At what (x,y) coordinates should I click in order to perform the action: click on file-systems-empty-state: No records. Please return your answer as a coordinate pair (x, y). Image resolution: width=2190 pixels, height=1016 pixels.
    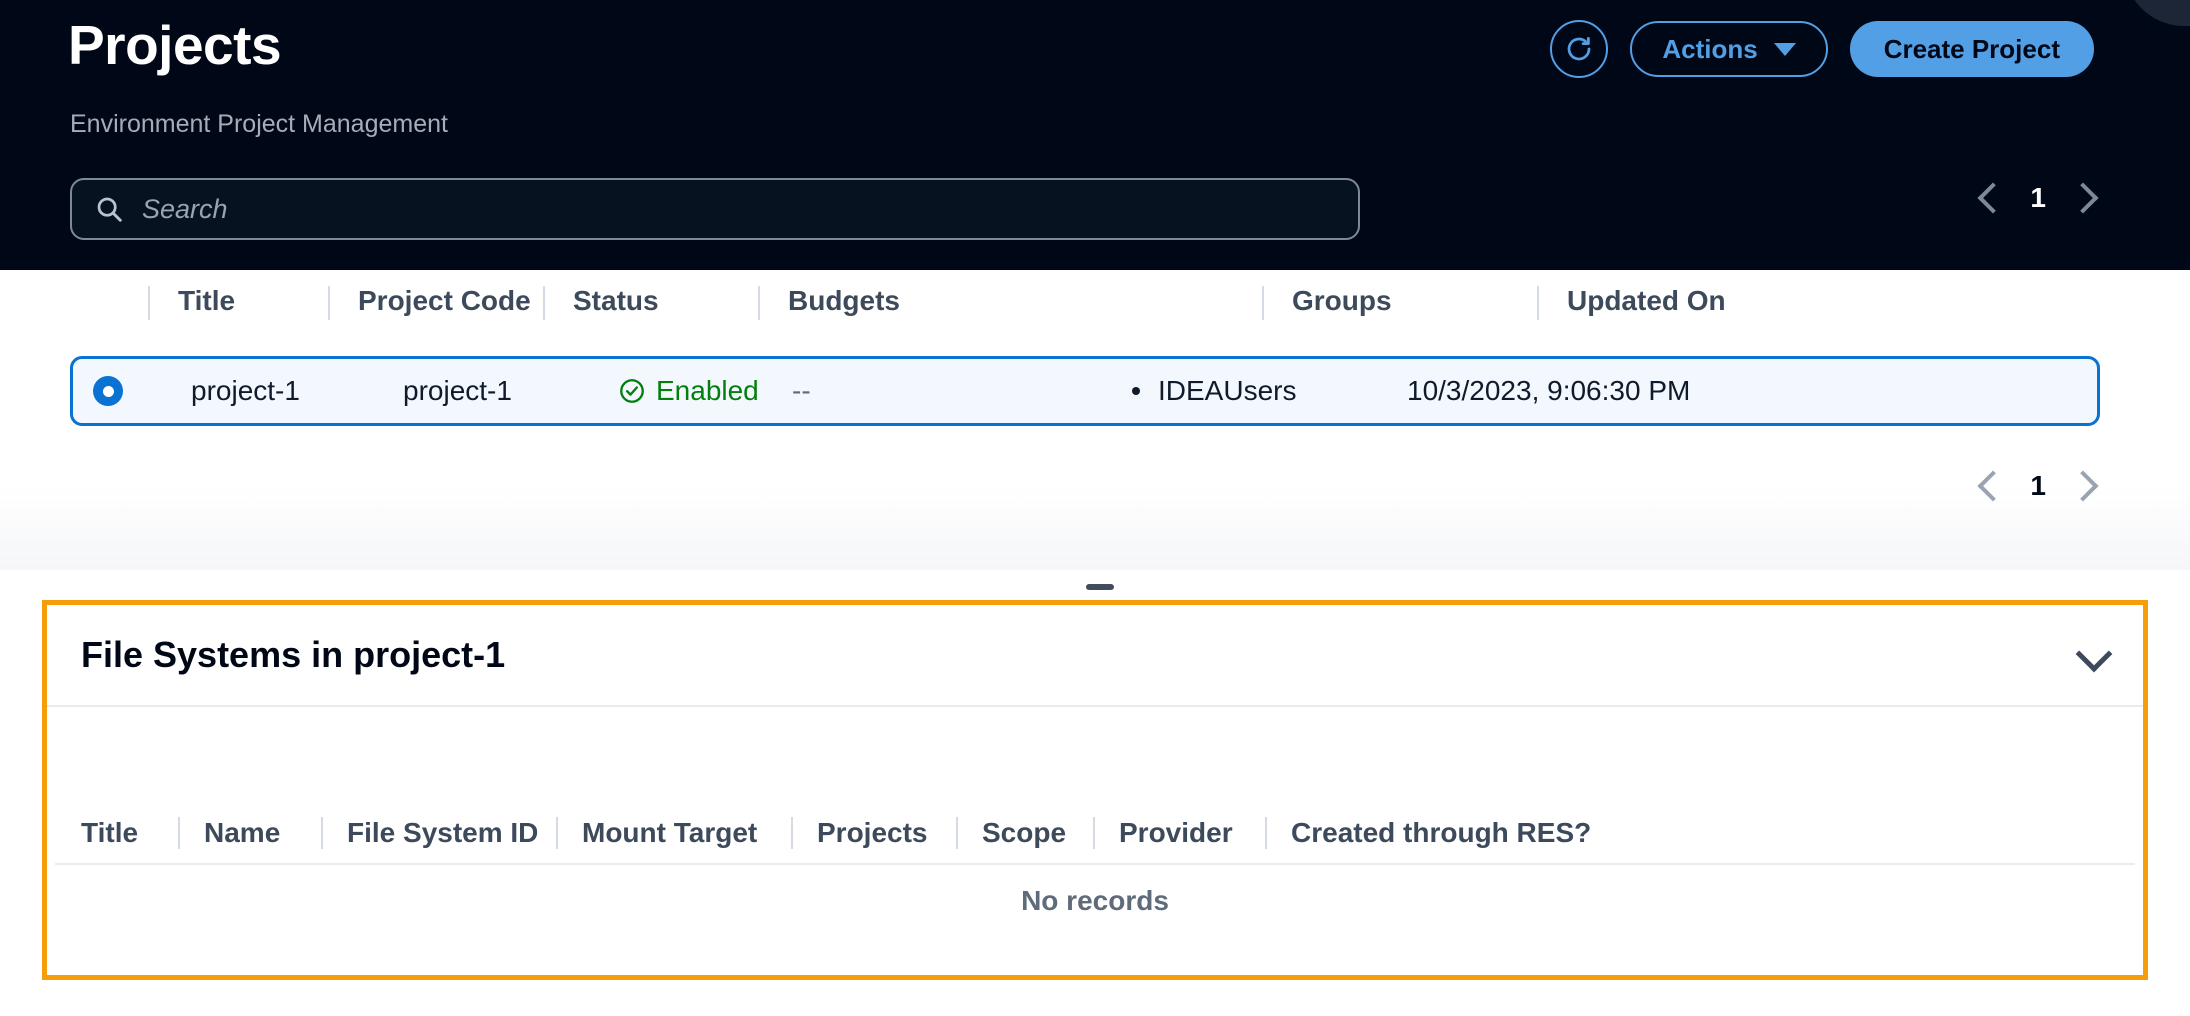
    Looking at the image, I should click on (1095, 900).